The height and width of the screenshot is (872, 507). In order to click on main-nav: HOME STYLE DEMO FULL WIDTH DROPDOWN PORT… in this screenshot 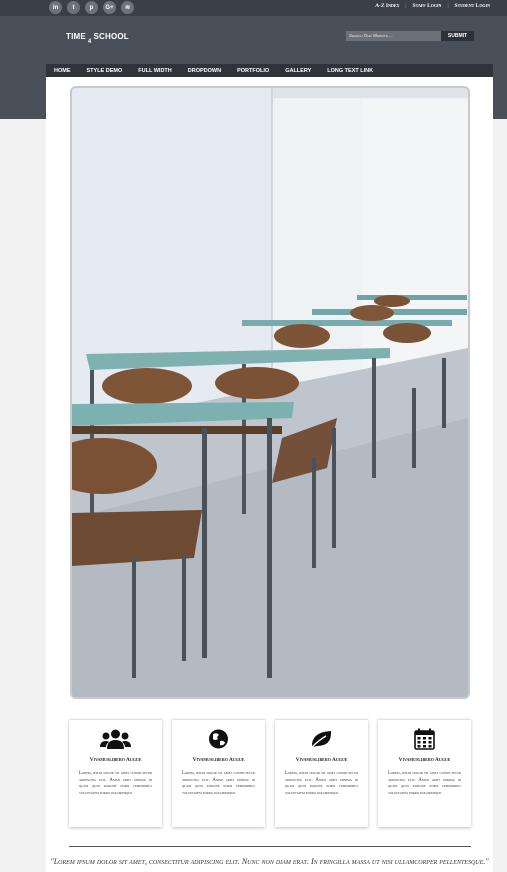, I will do `click(269, 70)`.